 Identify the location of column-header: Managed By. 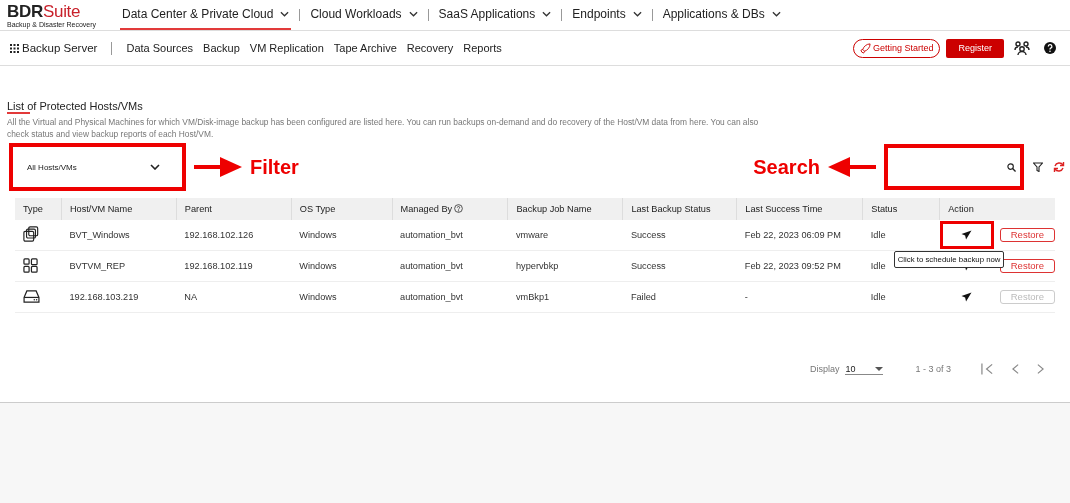
(426, 209).